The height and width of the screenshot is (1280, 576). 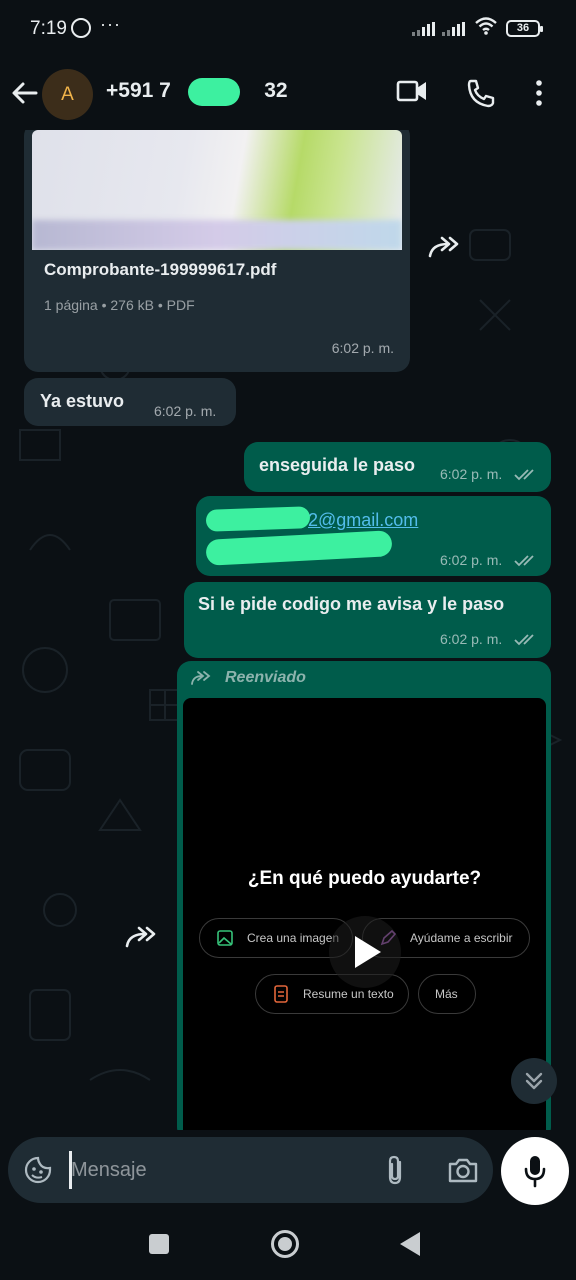 I want to click on system-navigation-bar, so click(x=288, y=1245).